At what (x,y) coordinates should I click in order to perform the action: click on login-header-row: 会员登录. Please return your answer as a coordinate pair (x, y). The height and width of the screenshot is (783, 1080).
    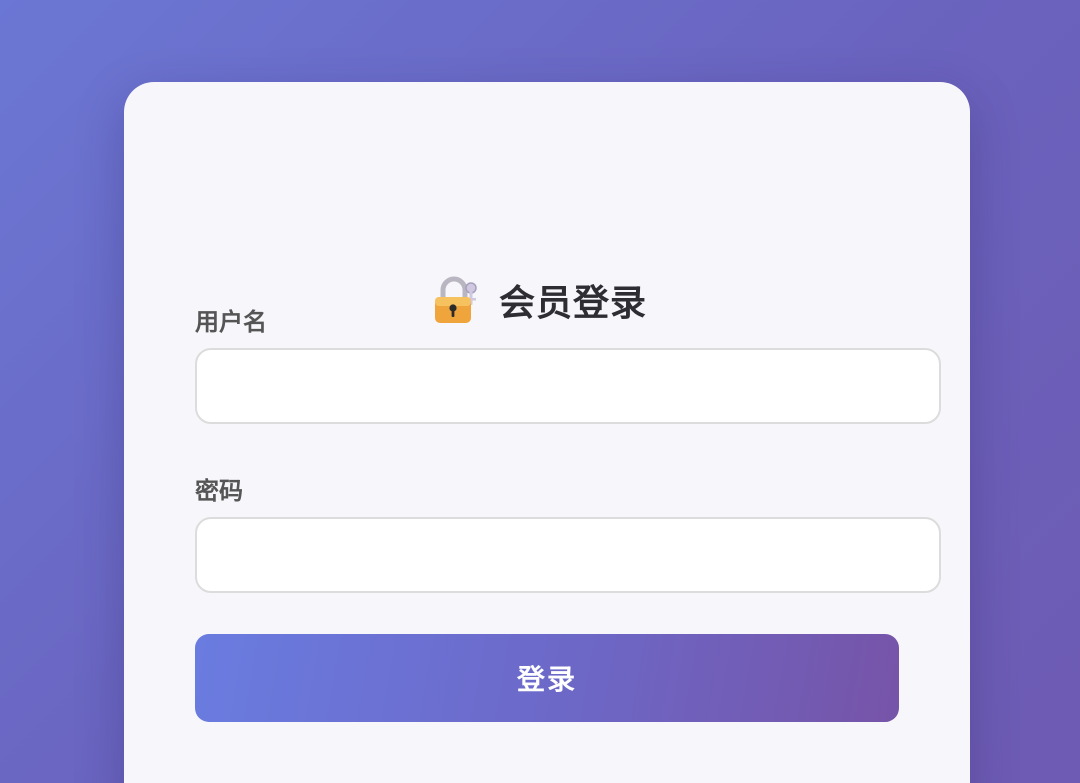
    Looking at the image, I should click on (540, 300).